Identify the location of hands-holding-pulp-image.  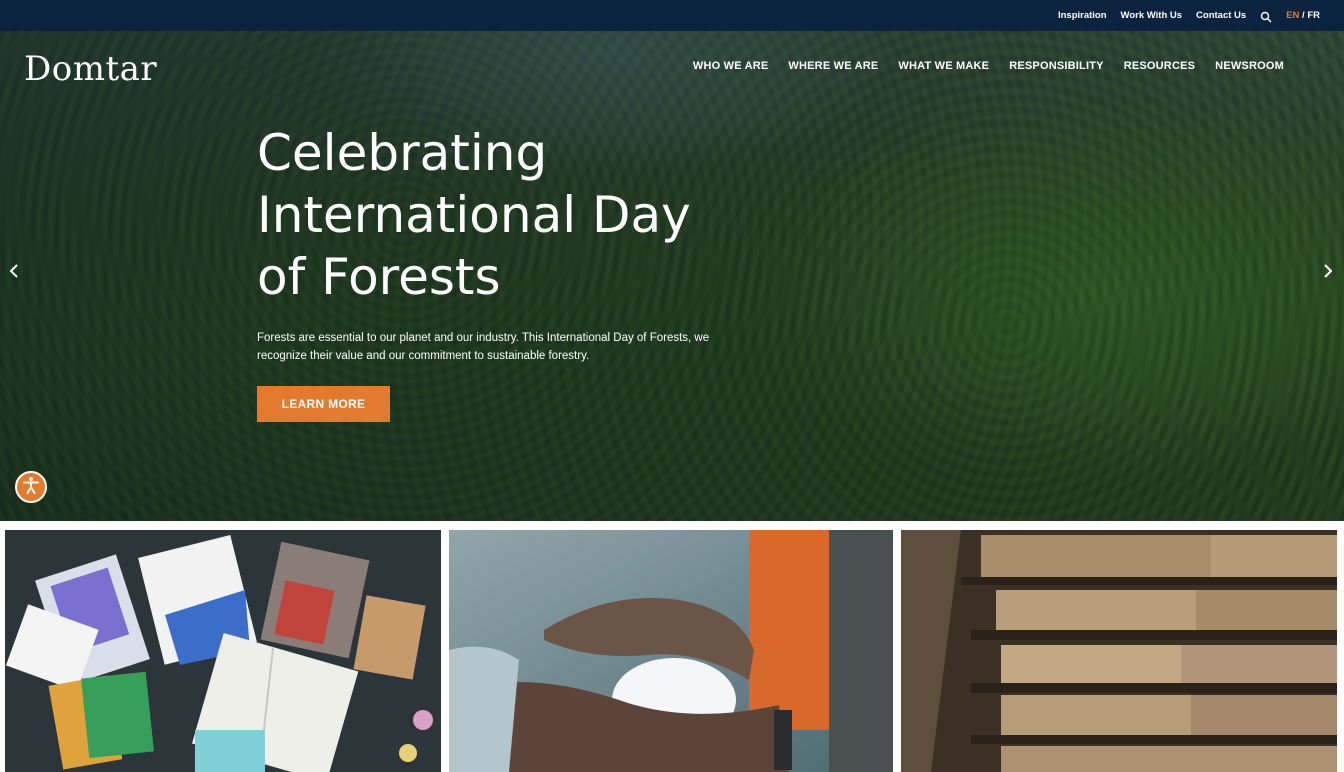
(671, 651).